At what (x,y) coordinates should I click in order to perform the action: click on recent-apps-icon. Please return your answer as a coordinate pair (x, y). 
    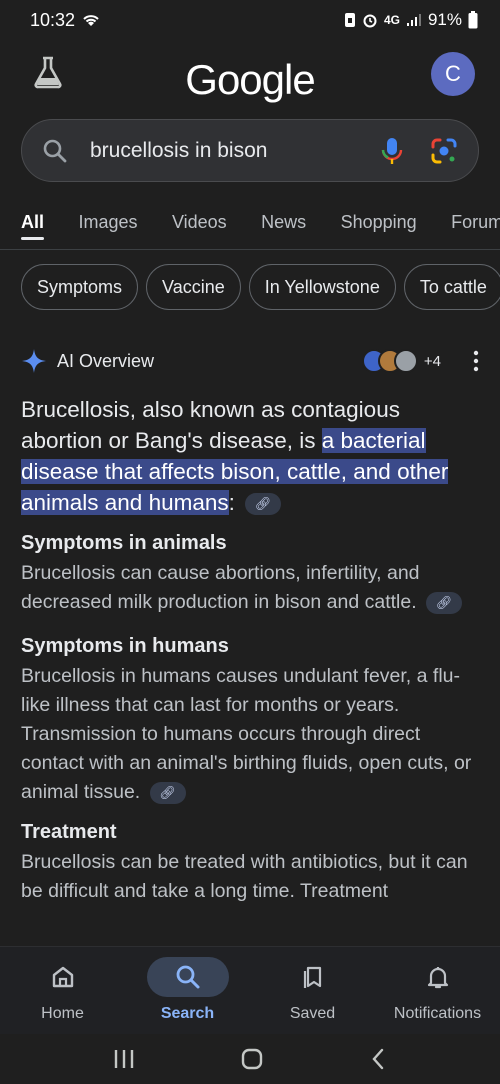
    Looking at the image, I should click on (124, 1059).